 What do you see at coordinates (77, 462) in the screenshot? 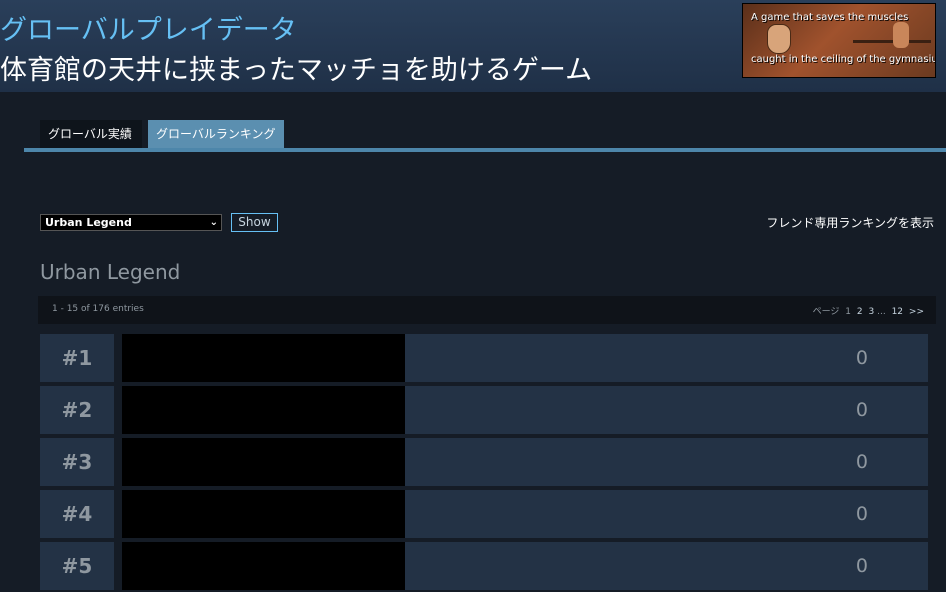
I see `rank-number: #3` at bounding box center [77, 462].